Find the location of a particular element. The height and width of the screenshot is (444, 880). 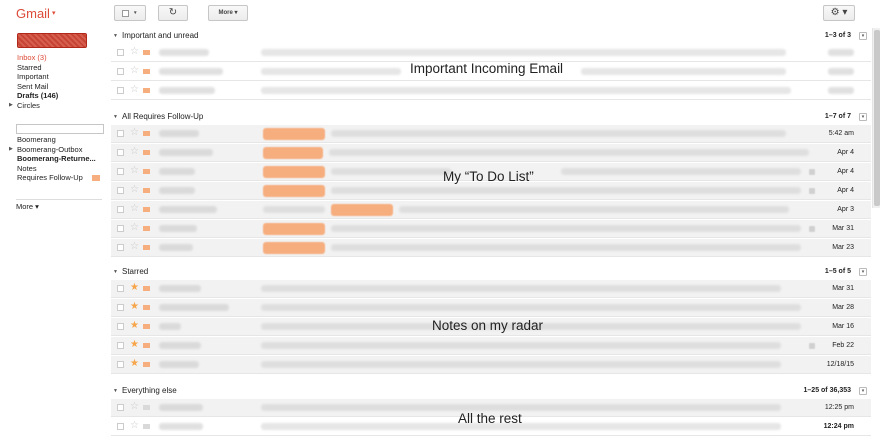

sidebar-item-boomerang: Boomerang is located at coordinates (52, 140).